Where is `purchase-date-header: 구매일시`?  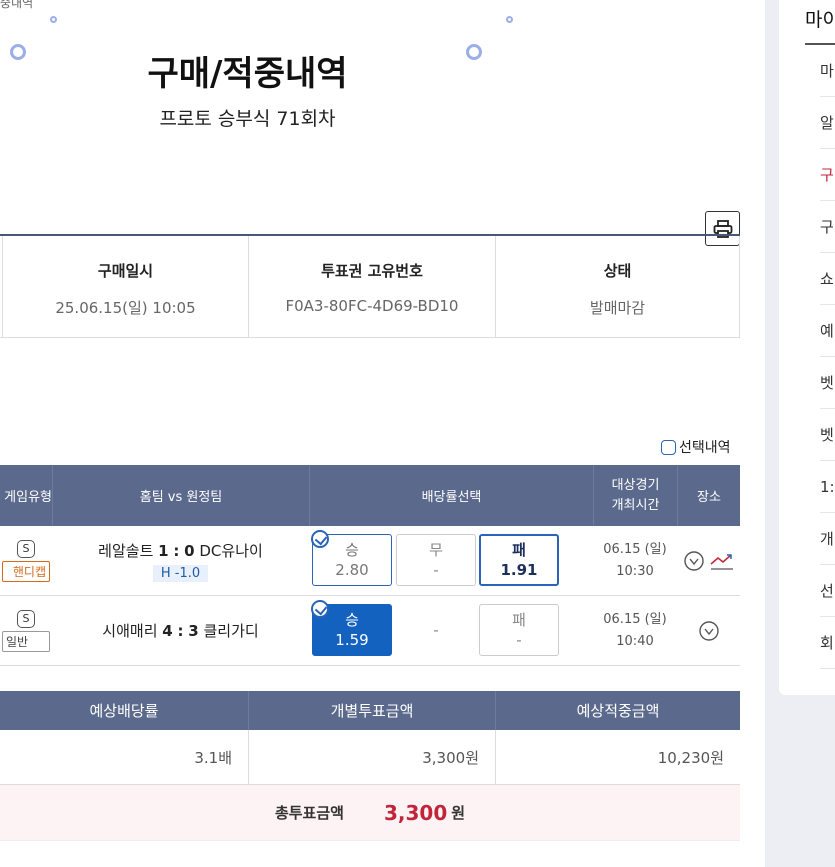 purchase-date-header: 구매일시 is located at coordinates (125, 271).